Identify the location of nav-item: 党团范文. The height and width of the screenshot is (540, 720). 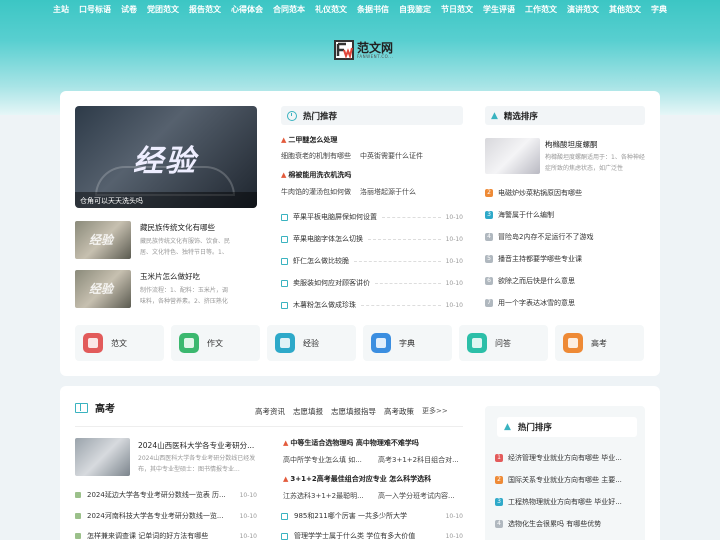
(163, 9).